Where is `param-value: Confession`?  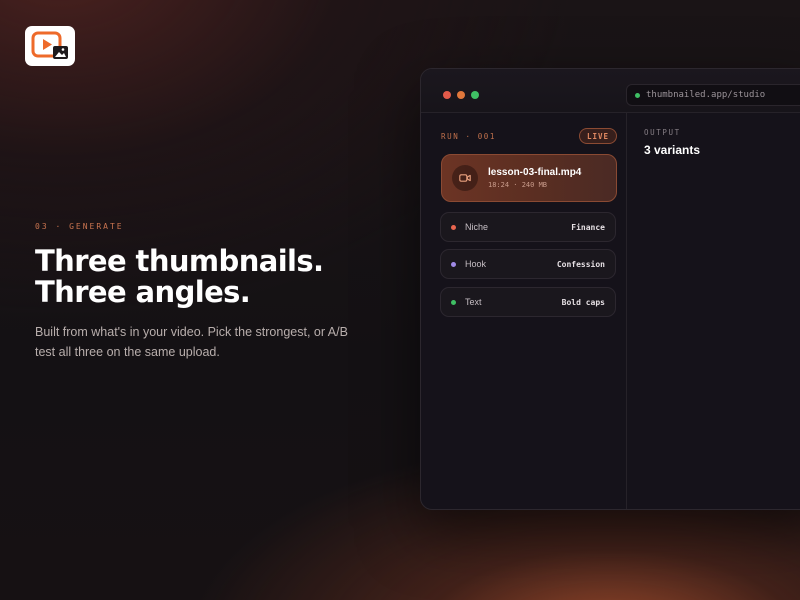
param-value: Confession is located at coordinates (580, 264).